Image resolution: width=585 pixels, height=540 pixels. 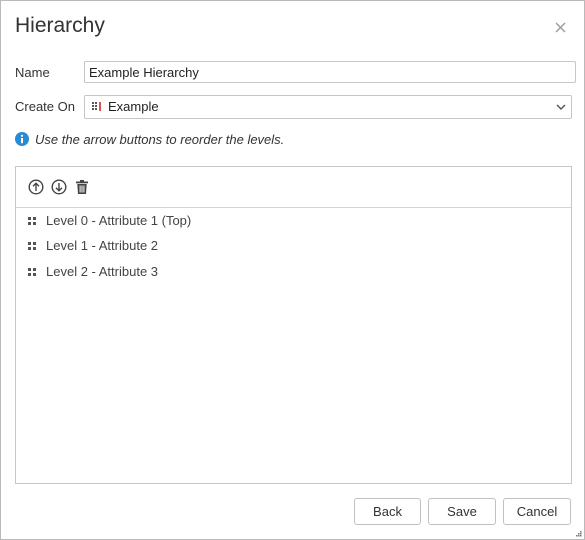 What do you see at coordinates (102, 271) in the screenshot?
I see `level-label: Level 2 - Attribute 3` at bounding box center [102, 271].